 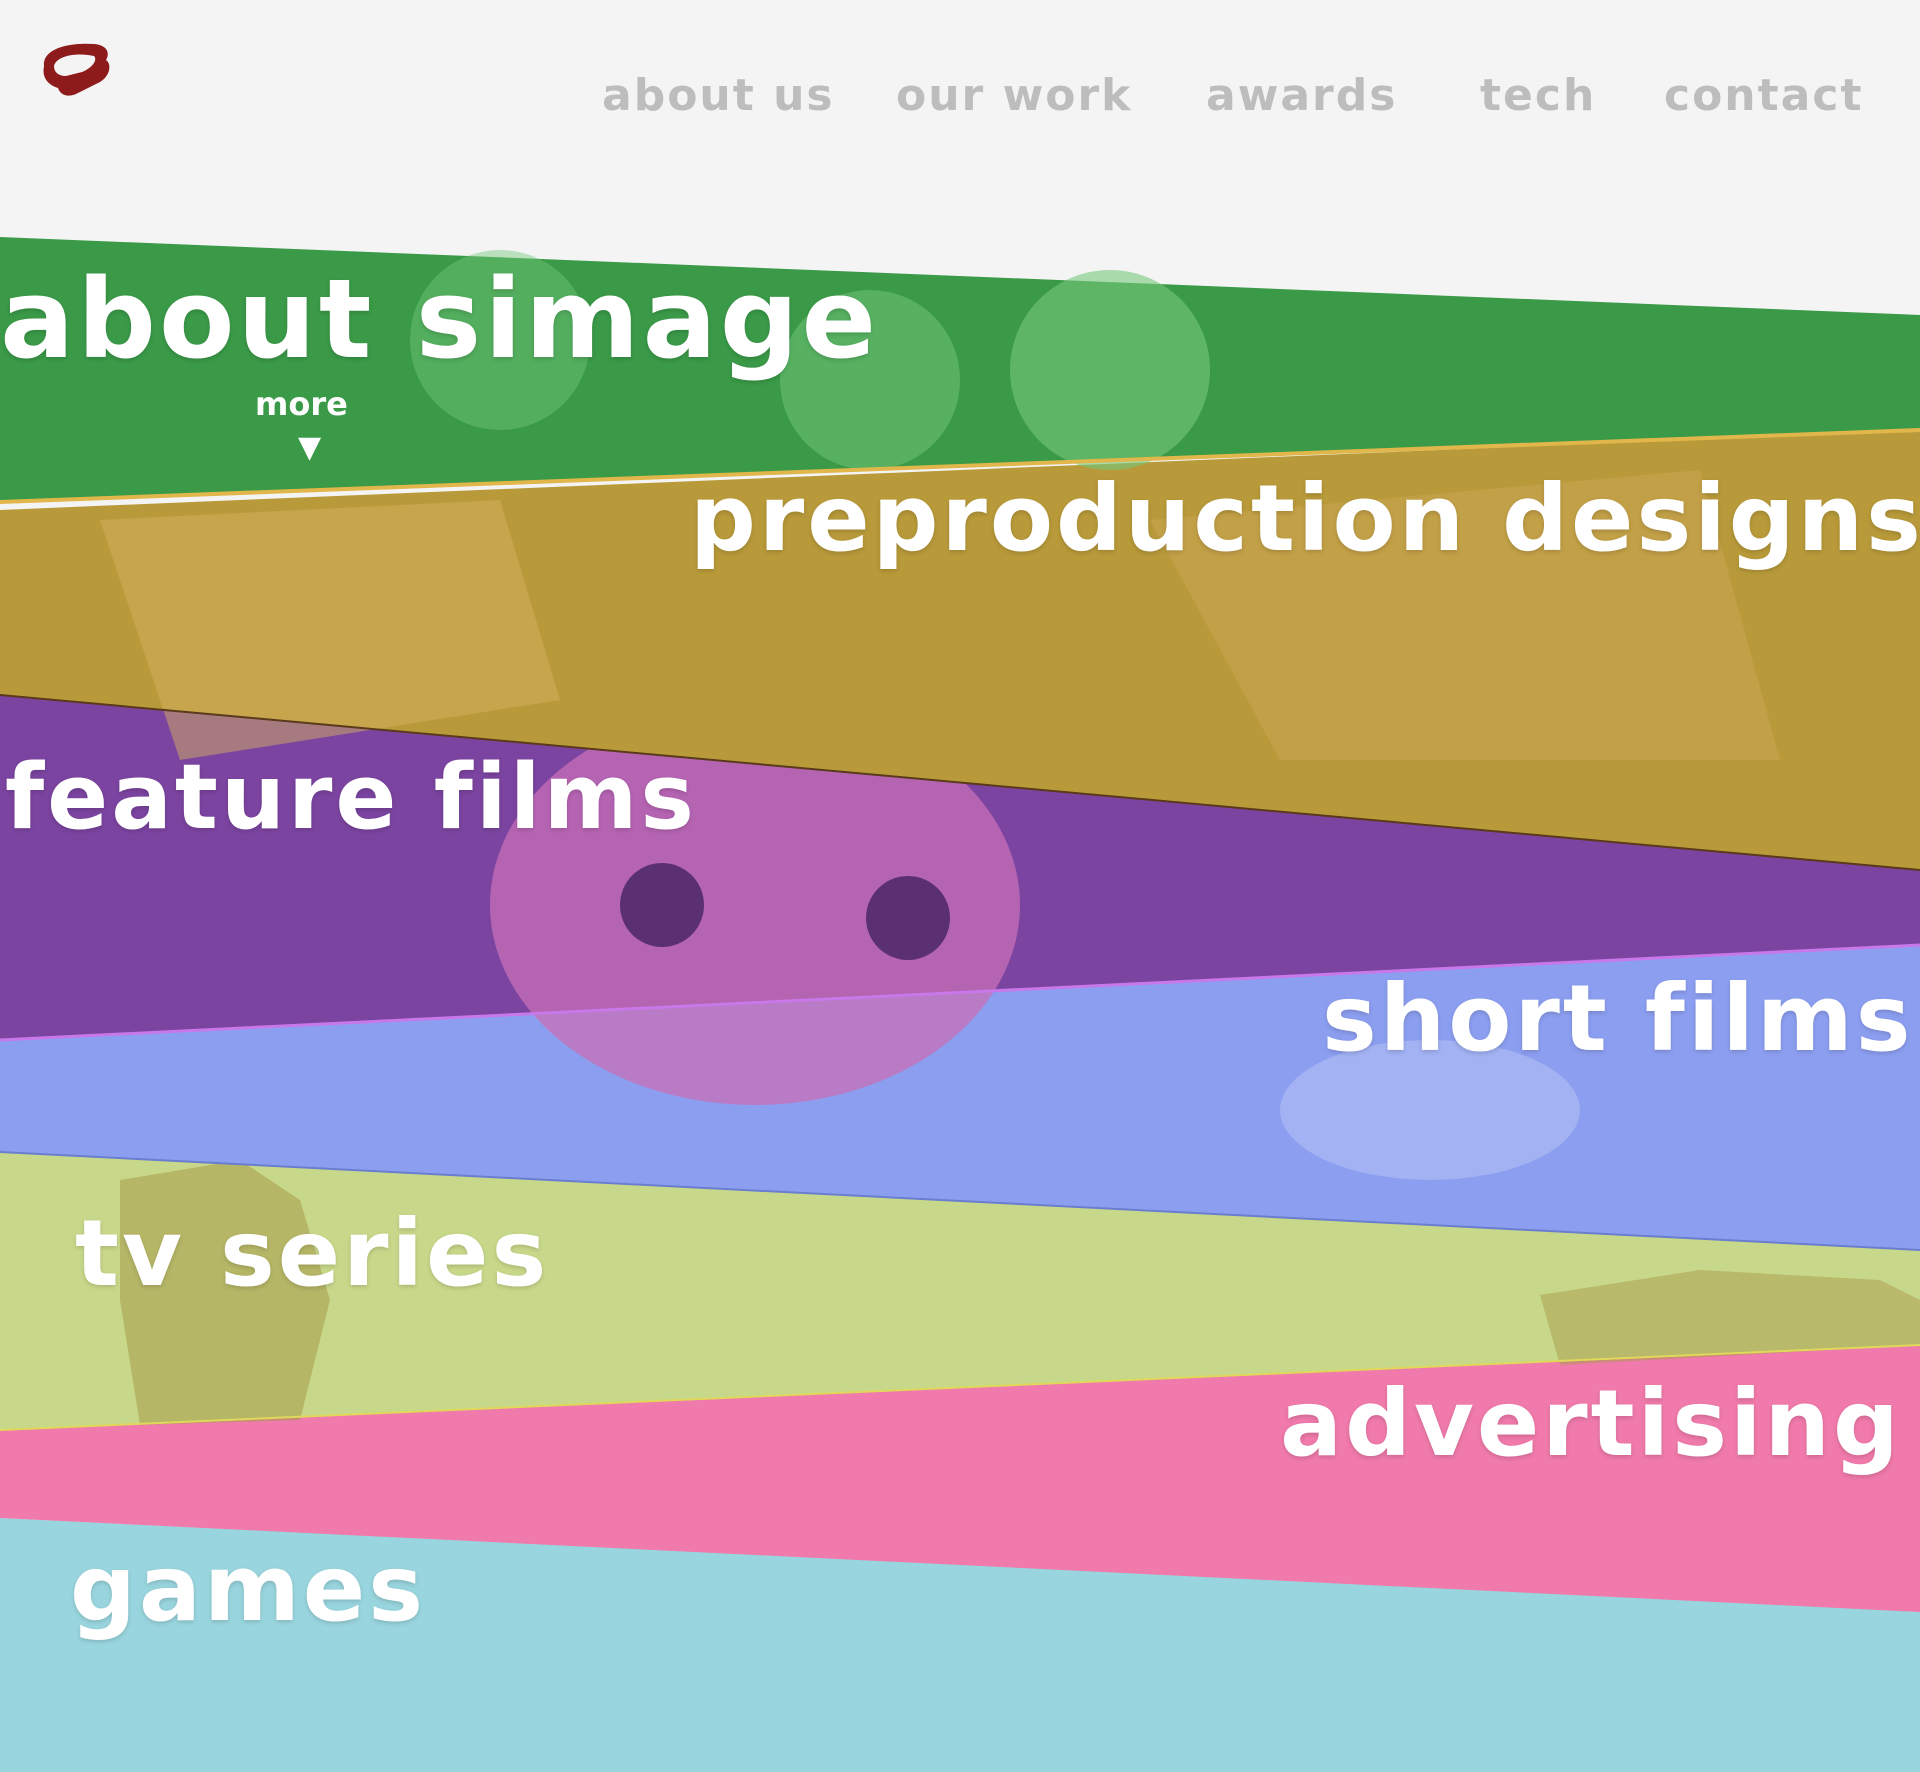 I want to click on triangle-down-icon: ▼, so click(x=309, y=447).